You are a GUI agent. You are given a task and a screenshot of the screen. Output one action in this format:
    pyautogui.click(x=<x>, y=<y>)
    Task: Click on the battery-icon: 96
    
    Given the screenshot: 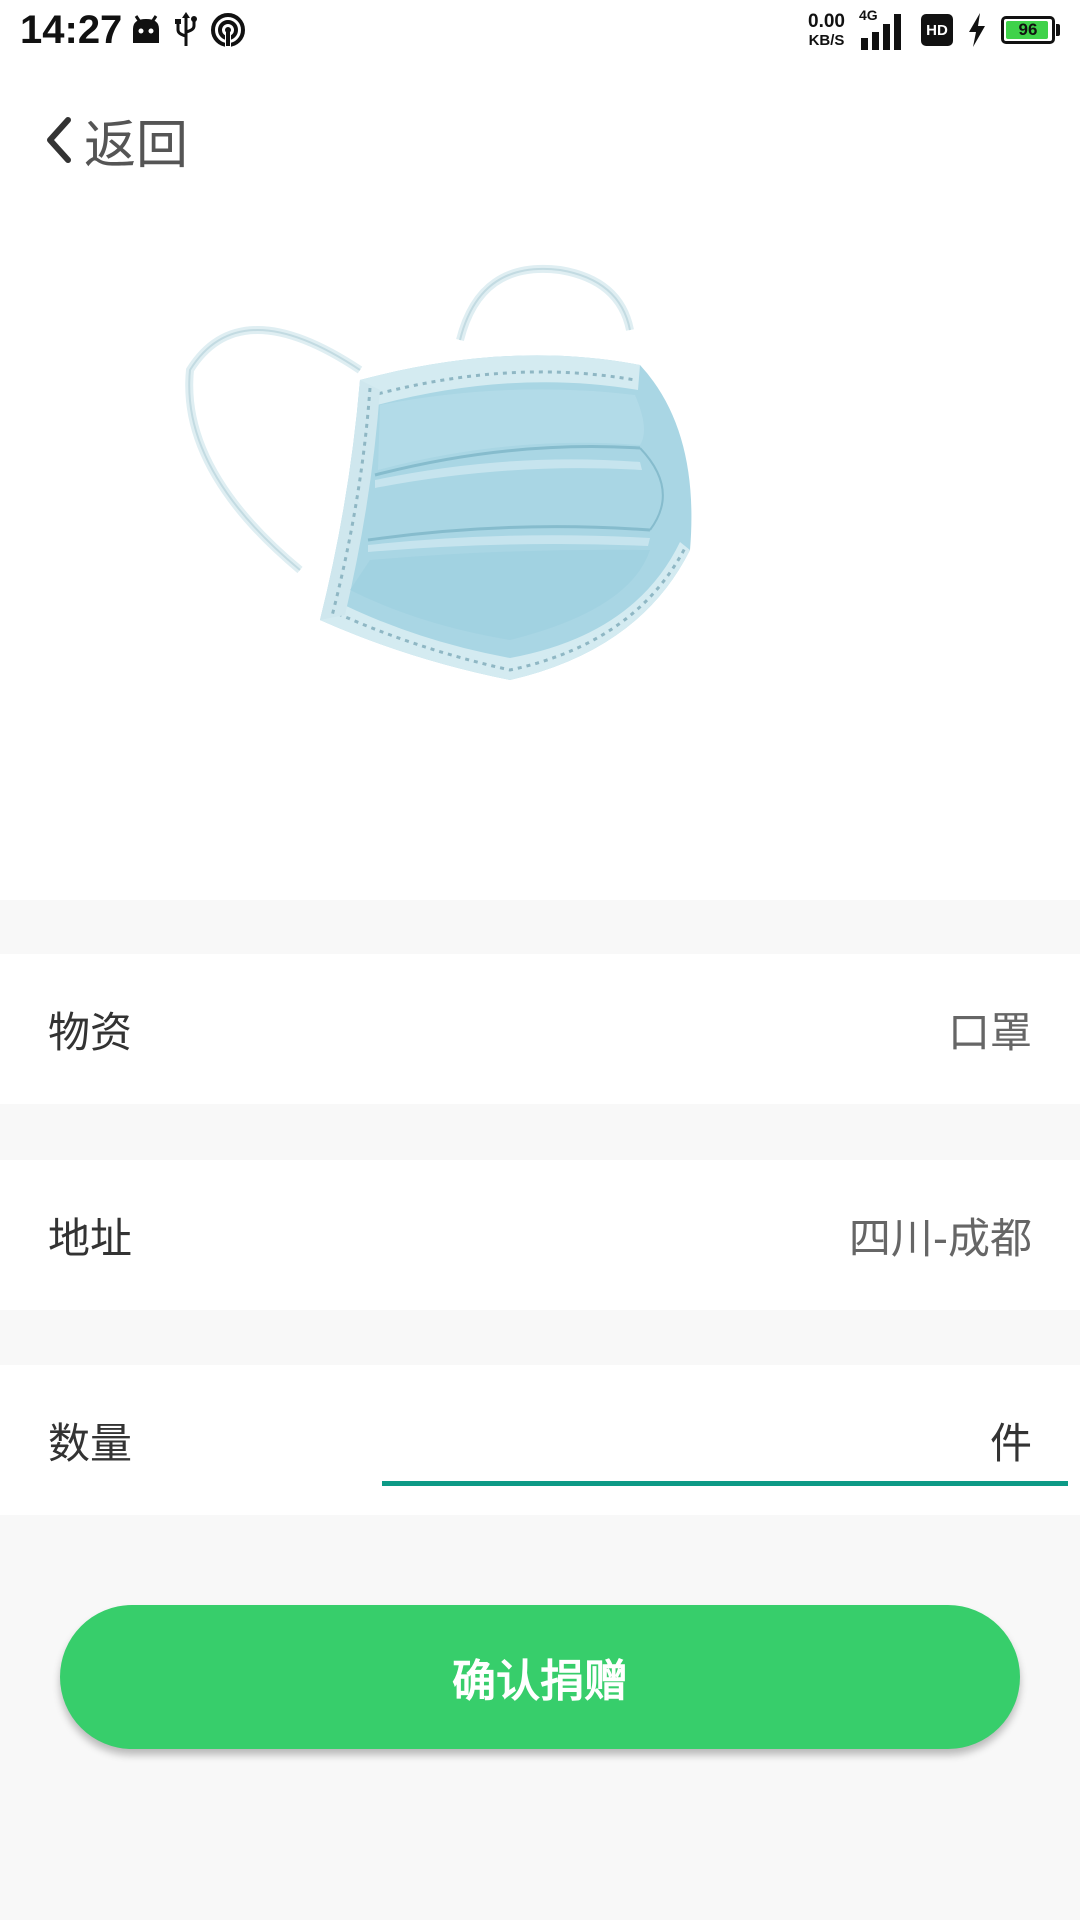 What is the action you would take?
    pyautogui.click(x=1030, y=30)
    